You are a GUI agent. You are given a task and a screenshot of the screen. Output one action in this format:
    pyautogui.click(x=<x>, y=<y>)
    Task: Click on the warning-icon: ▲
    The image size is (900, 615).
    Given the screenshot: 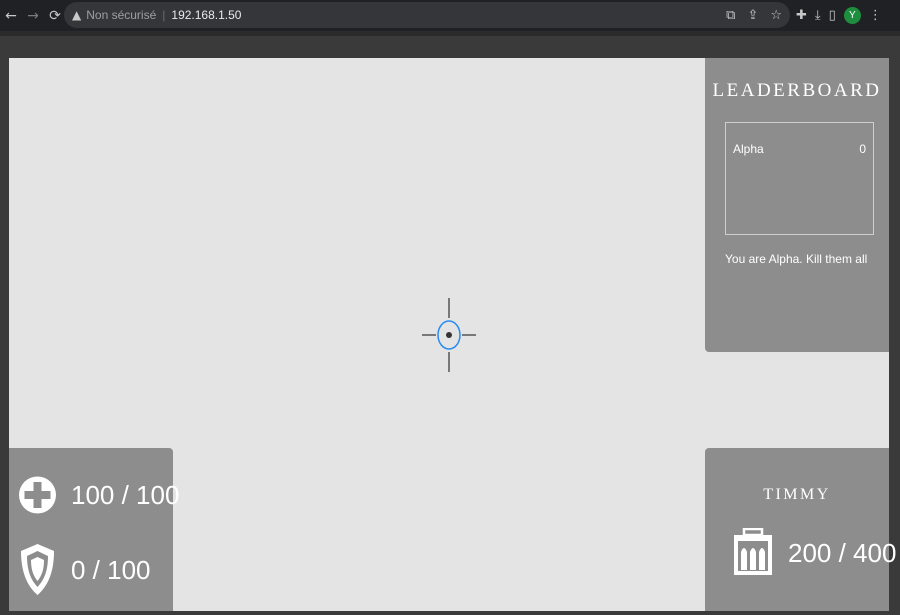 What is the action you would take?
    pyautogui.click(x=77, y=15)
    